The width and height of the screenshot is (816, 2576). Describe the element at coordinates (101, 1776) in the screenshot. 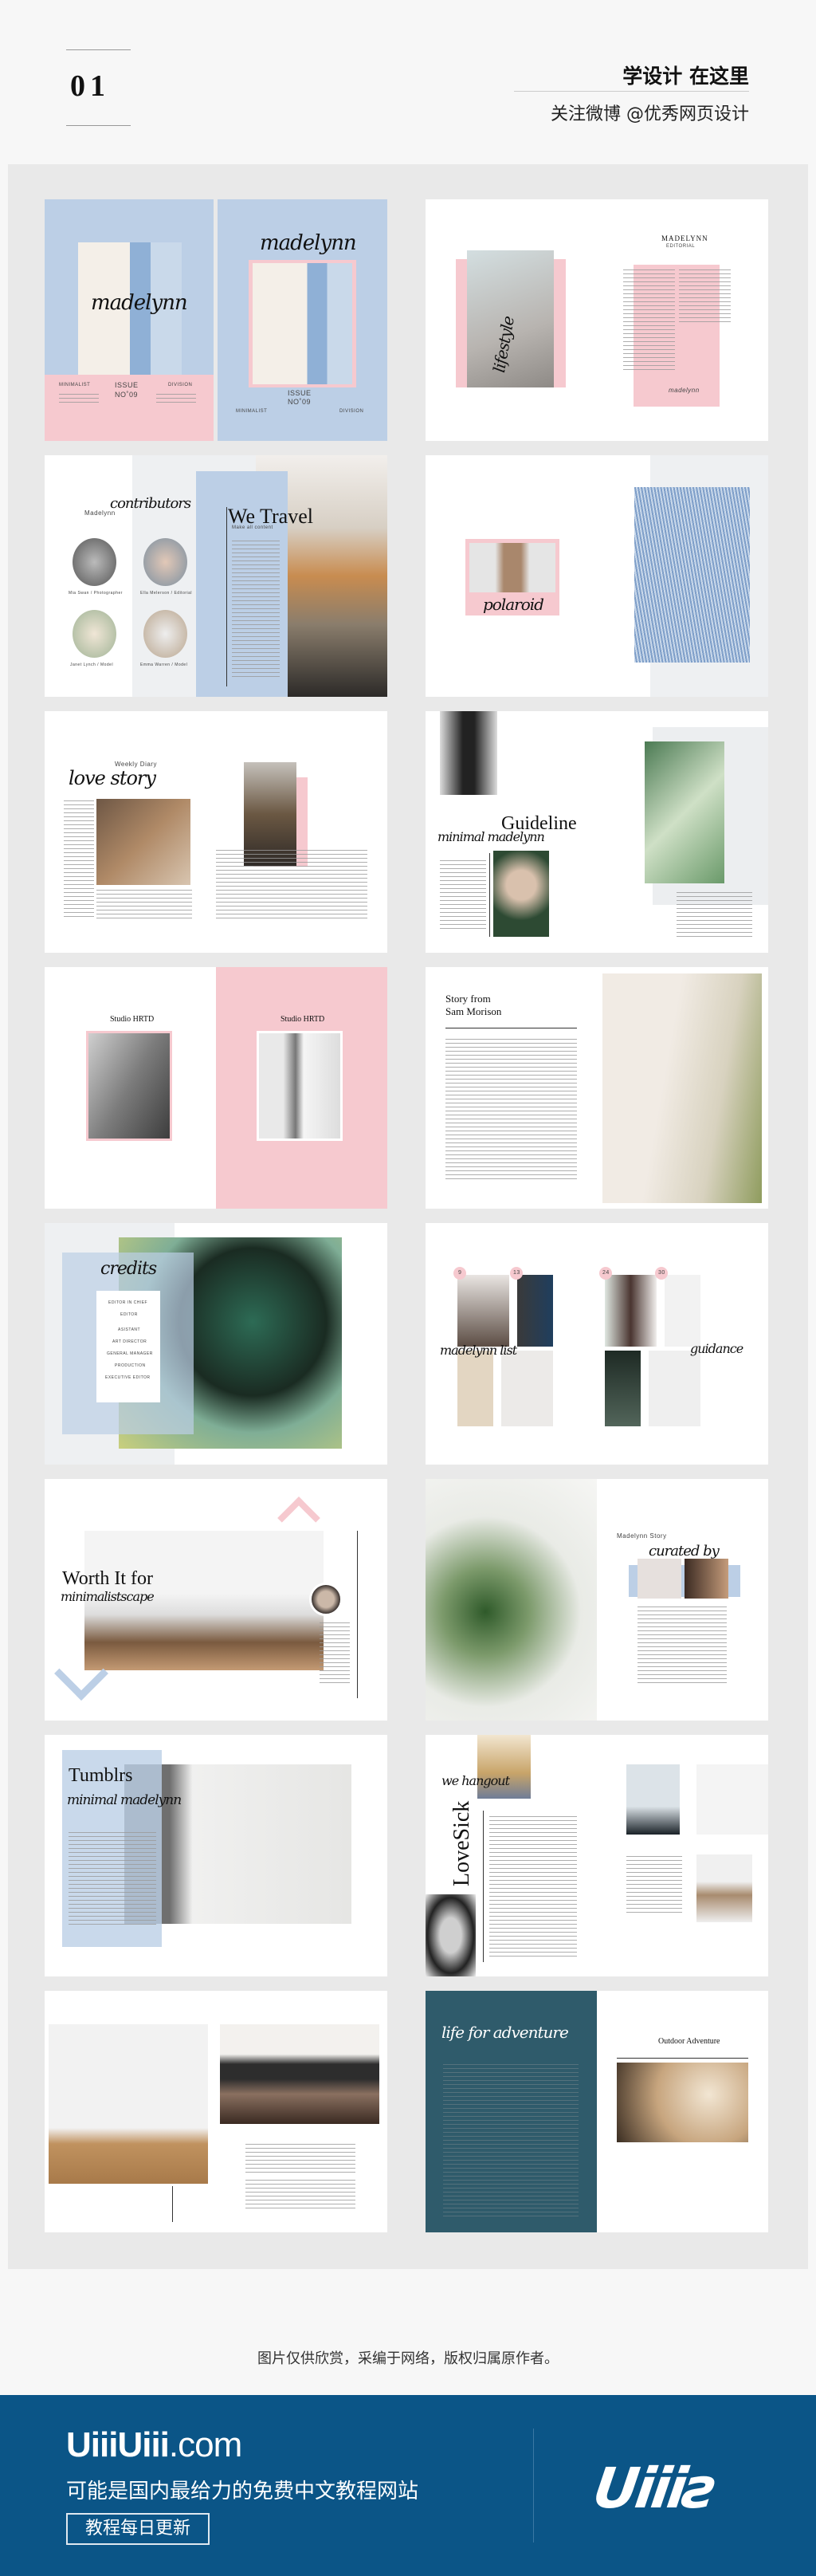

I see `headline: Tumblrs` at that location.